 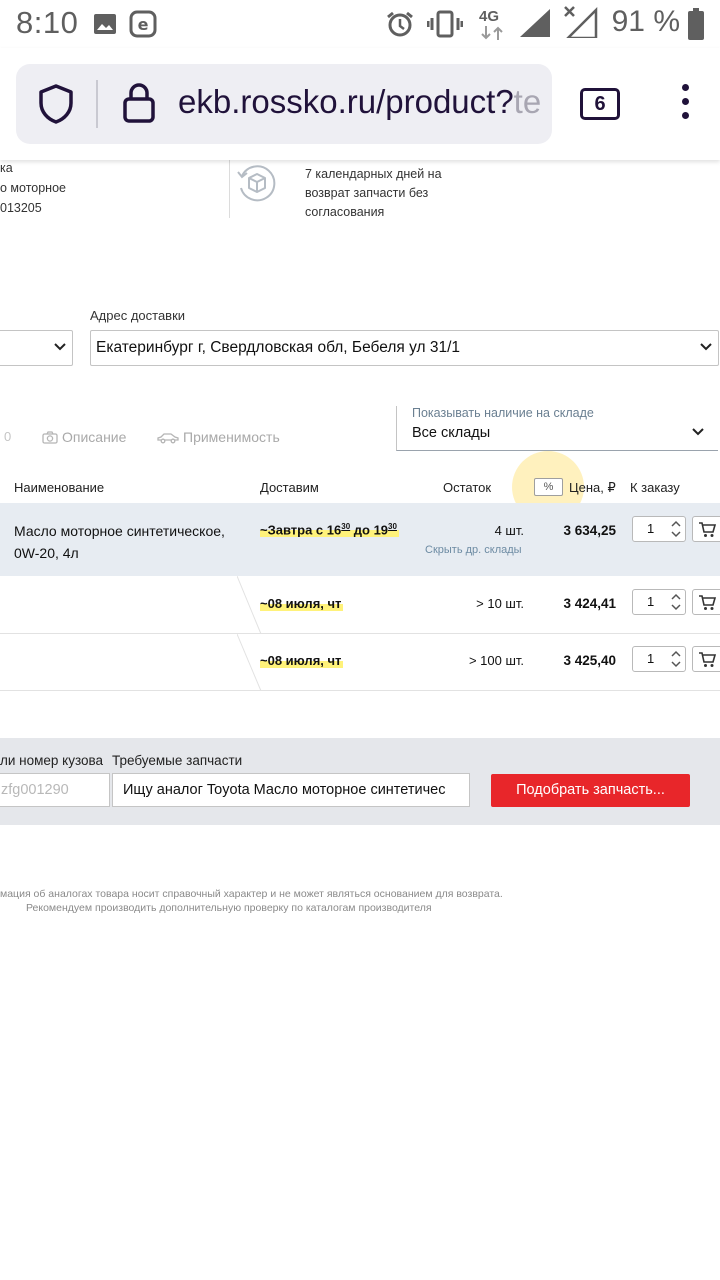 I want to click on product-info-line-2: о моторное, so click(x=33, y=188).